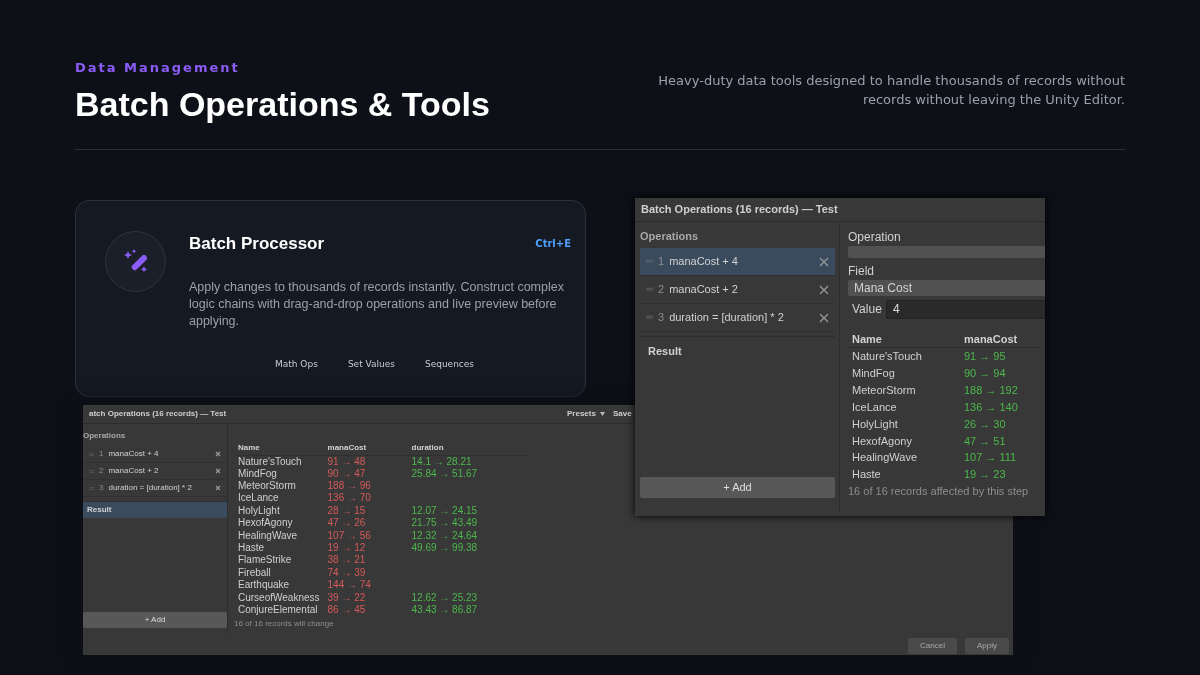  Describe the element at coordinates (467, 448) in the screenshot. I see `column-header: duration` at that location.